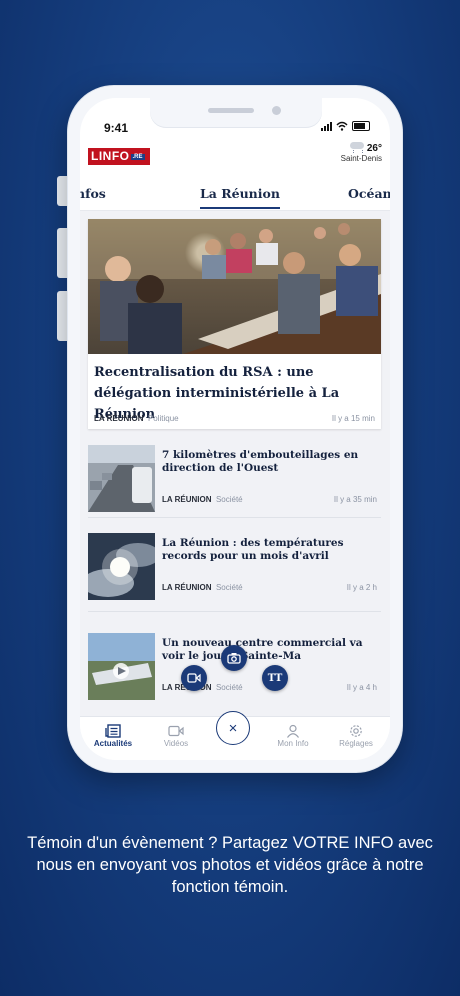  I want to click on tabbar-item-actualites: Actualités, so click(113, 735).